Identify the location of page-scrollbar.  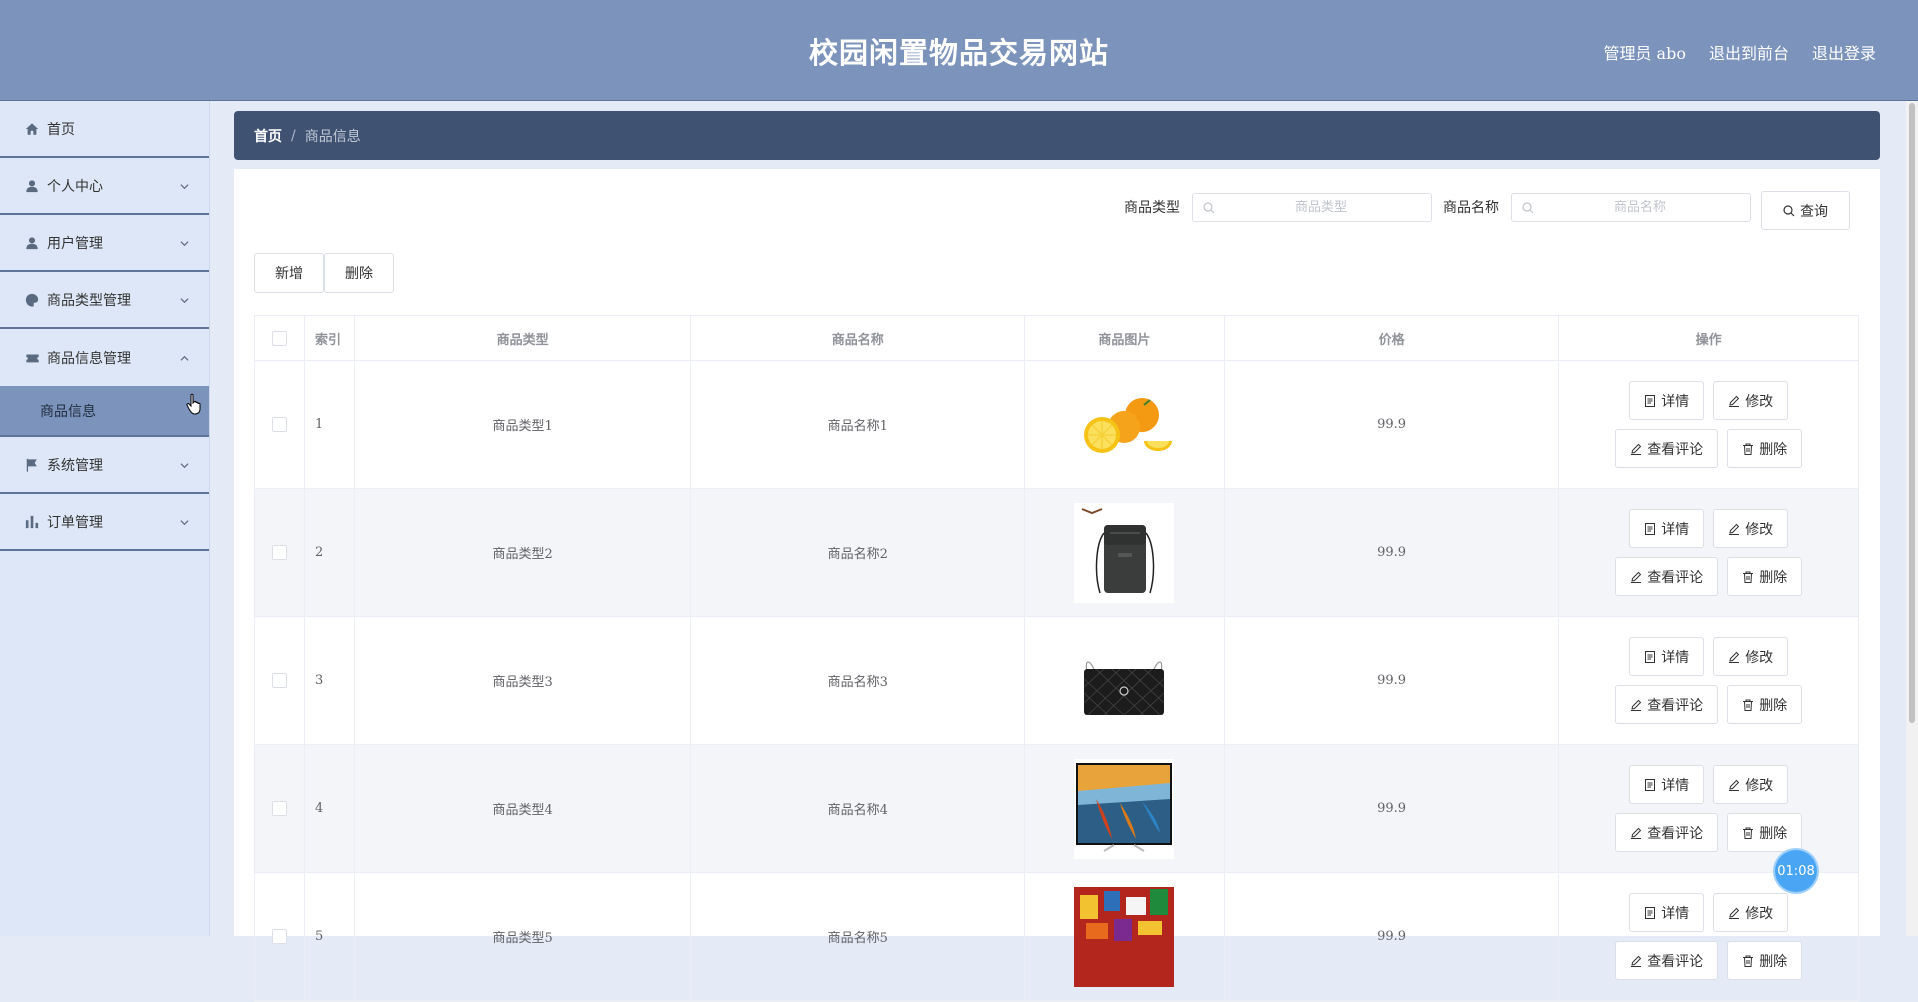
(1912, 518).